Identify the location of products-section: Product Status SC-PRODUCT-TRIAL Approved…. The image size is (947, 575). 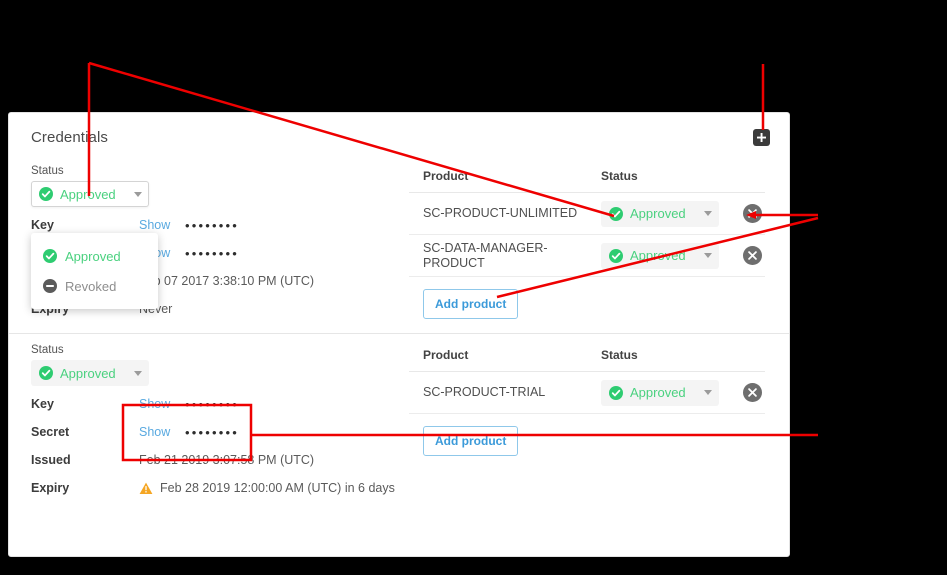
(599, 418).